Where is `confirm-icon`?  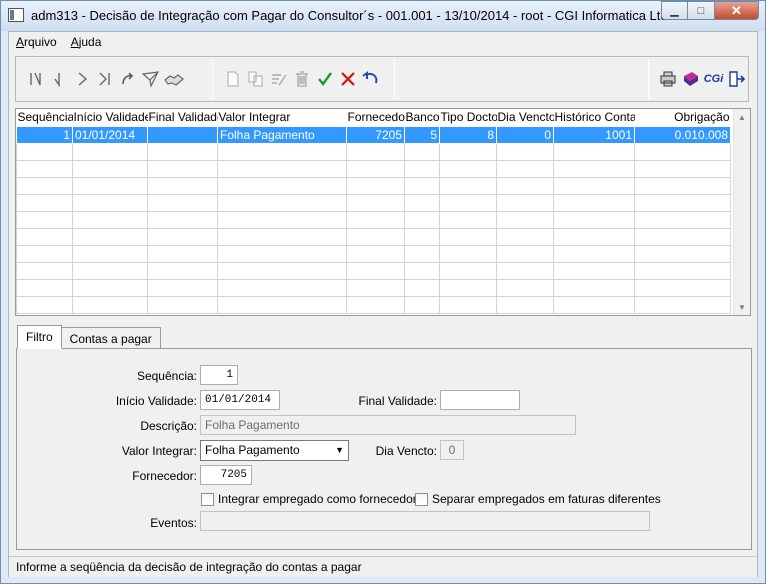 confirm-icon is located at coordinates (324, 79).